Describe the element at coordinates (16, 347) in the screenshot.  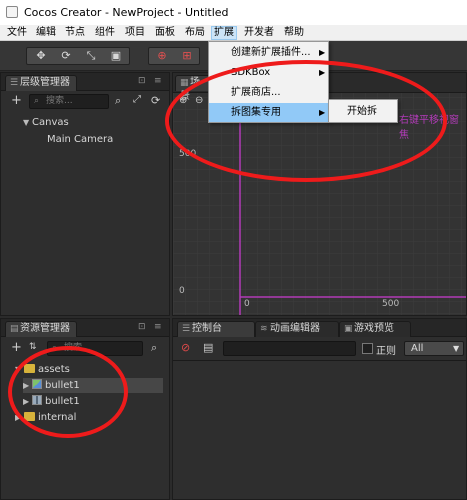
I see `add-asset-icon: +` at that location.